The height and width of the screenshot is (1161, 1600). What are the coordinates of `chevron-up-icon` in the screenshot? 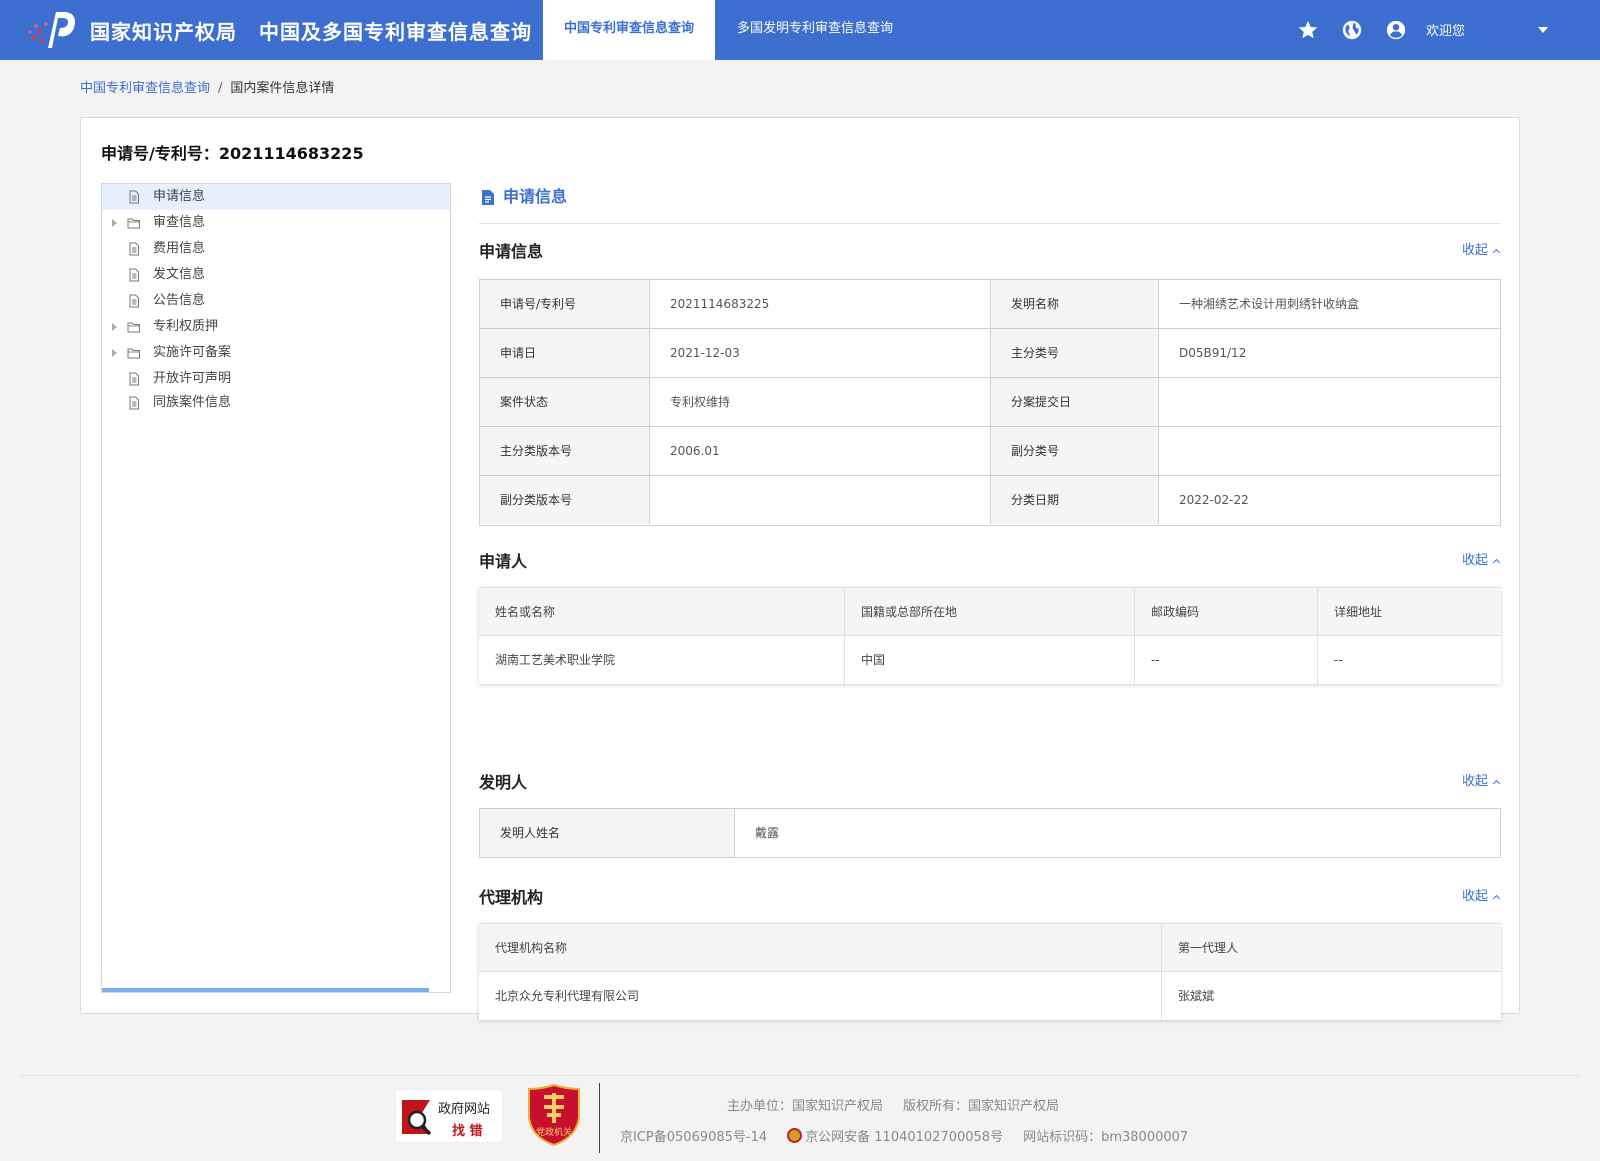 It's located at (1496, 783).